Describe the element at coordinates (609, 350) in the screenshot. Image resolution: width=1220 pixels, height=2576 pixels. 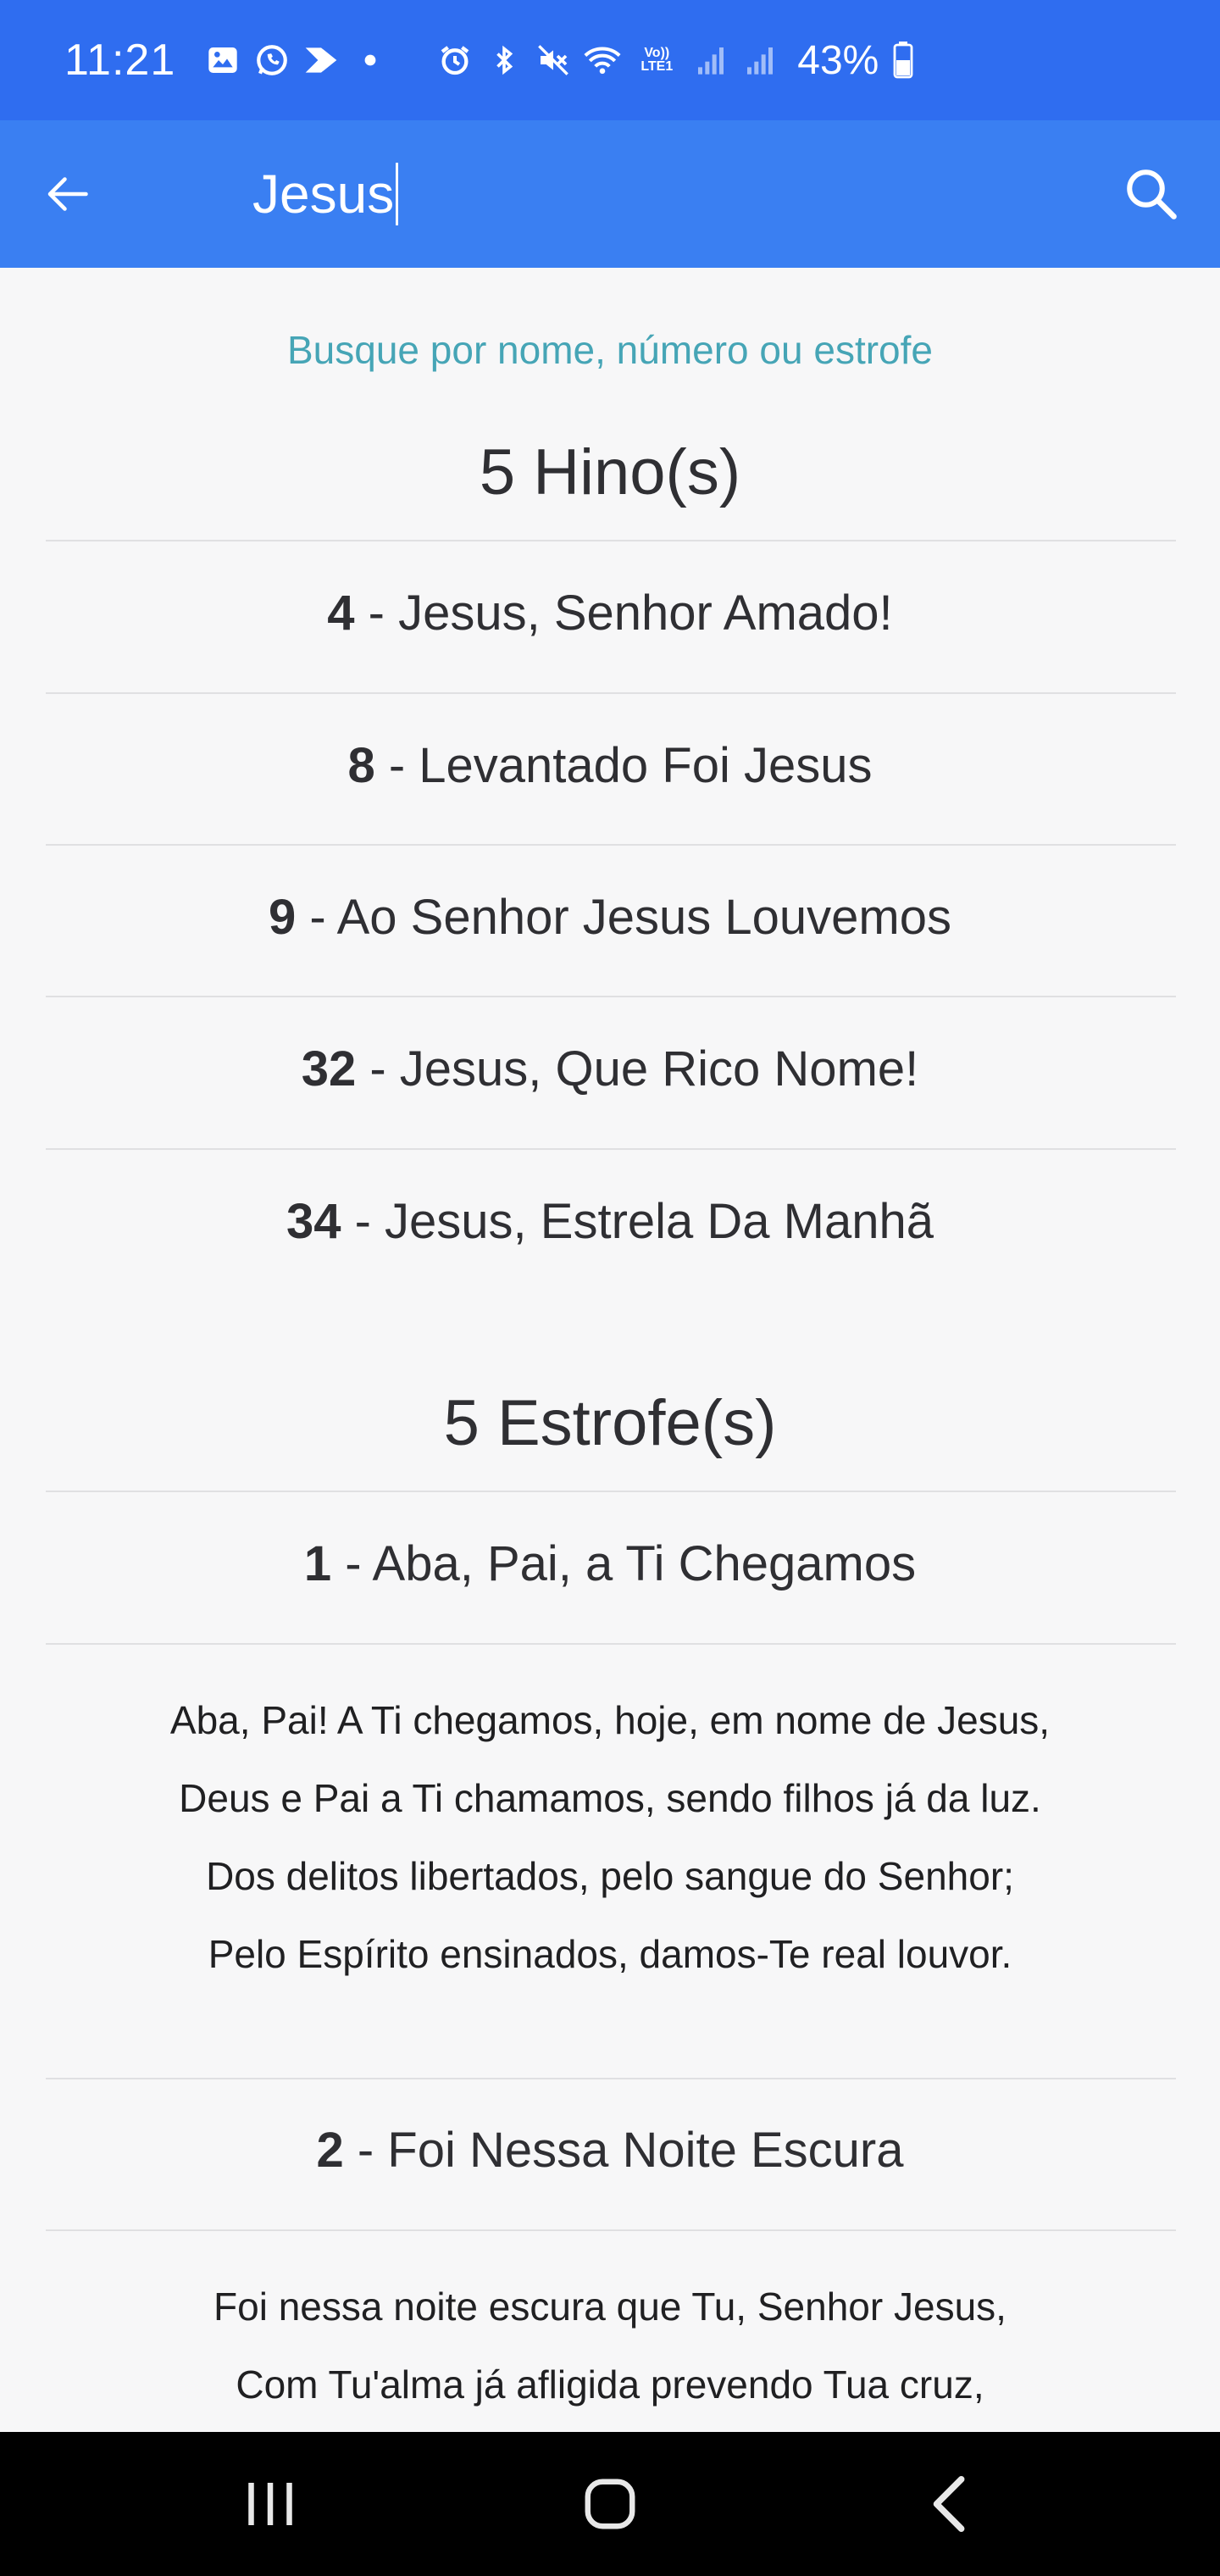
I see `search-hint: Busque por nome, número ou estrofe` at that location.